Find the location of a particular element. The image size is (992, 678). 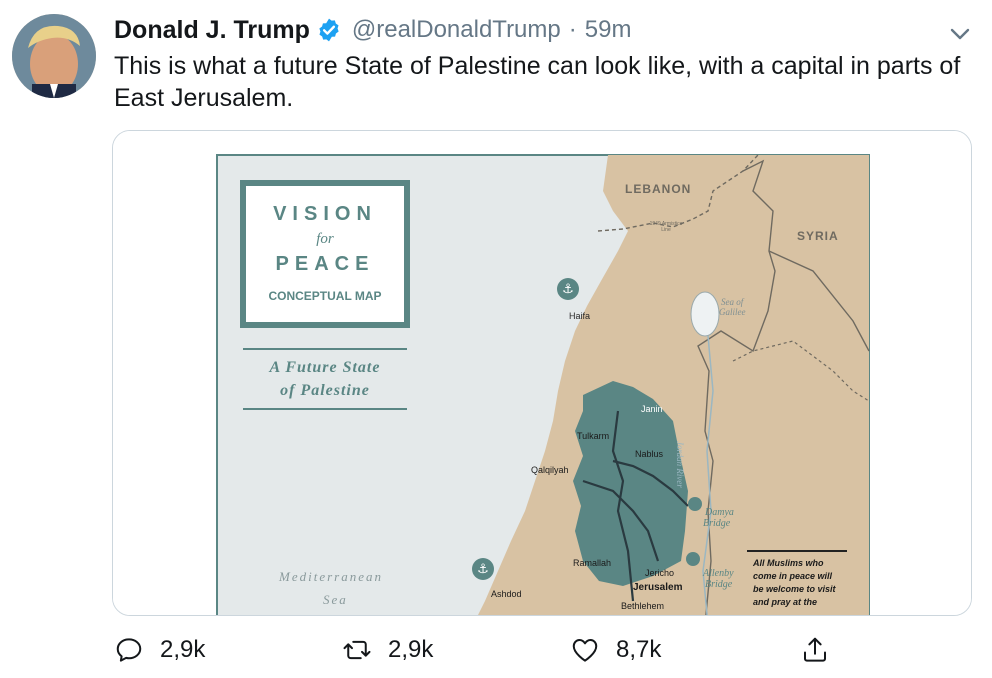

map-note-line-2: come in peace will is located at coordinates (793, 576).